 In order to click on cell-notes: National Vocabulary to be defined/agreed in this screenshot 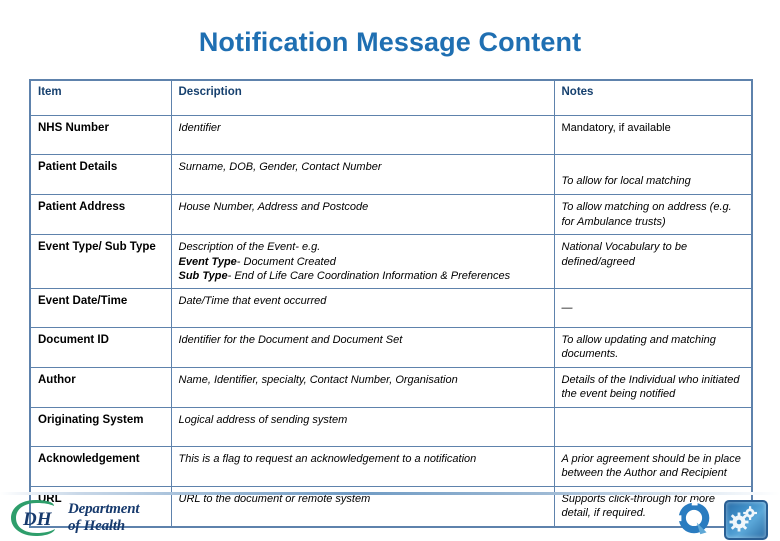, I will do `click(653, 261)`.